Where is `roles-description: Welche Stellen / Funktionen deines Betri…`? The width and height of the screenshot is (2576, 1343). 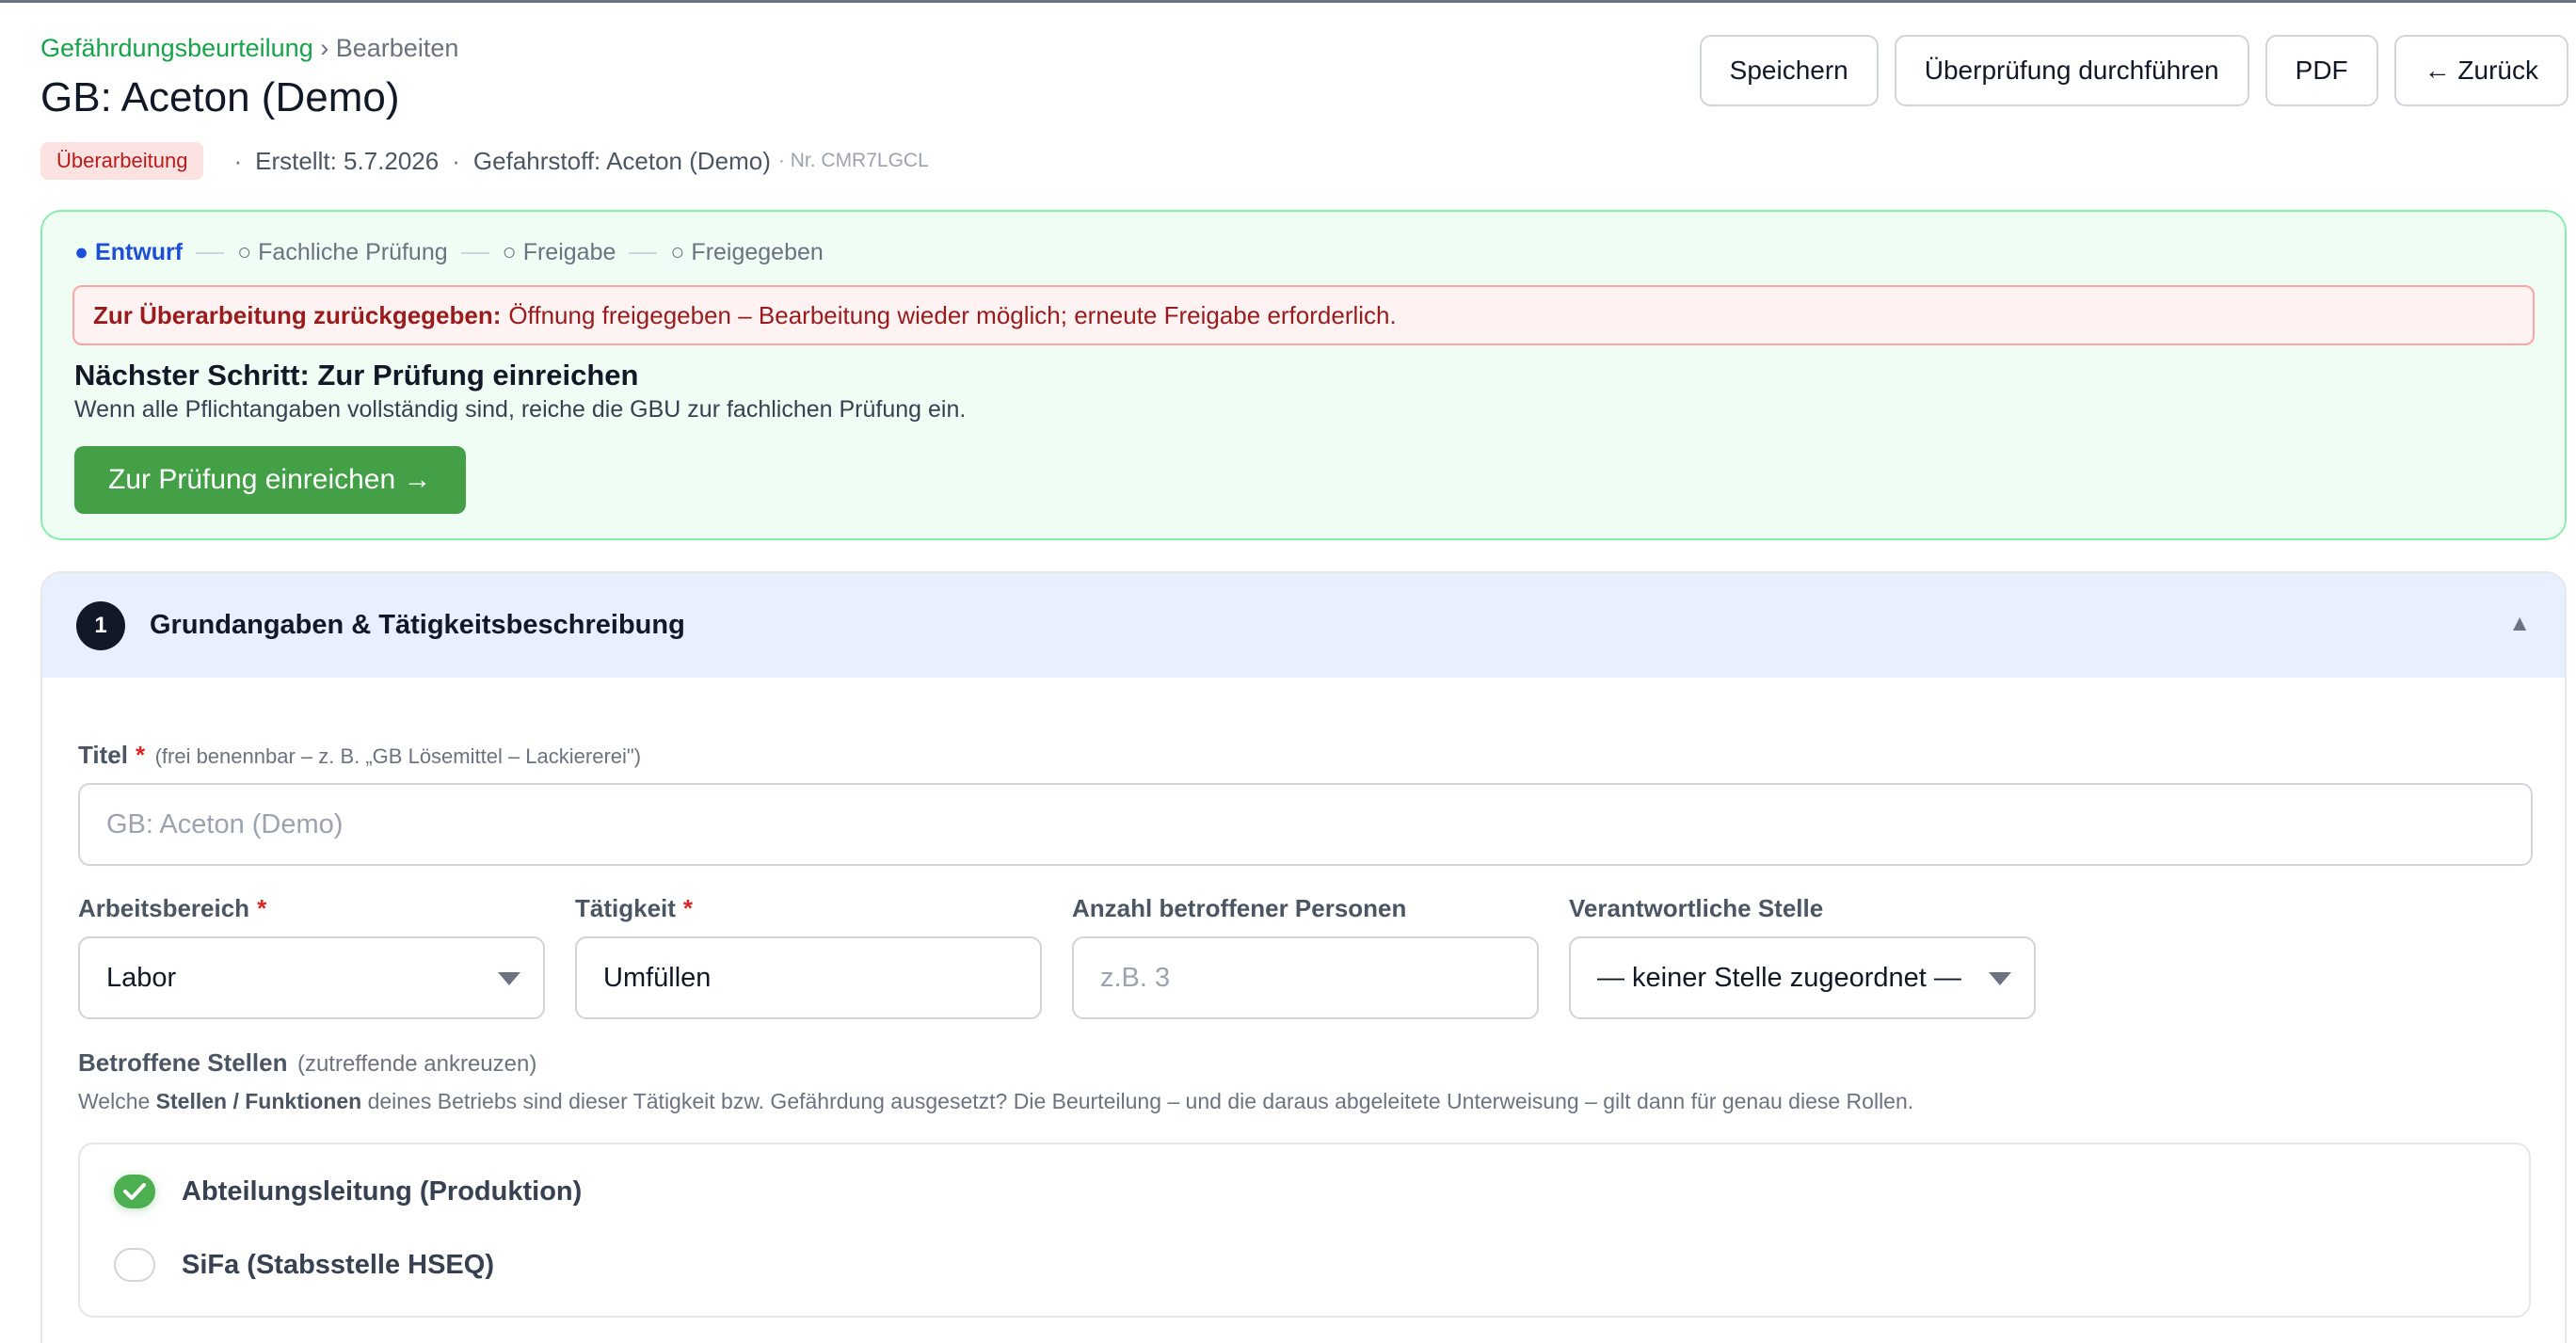
roles-description: Welche Stellen / Funktionen deines Betri… is located at coordinates (995, 1102).